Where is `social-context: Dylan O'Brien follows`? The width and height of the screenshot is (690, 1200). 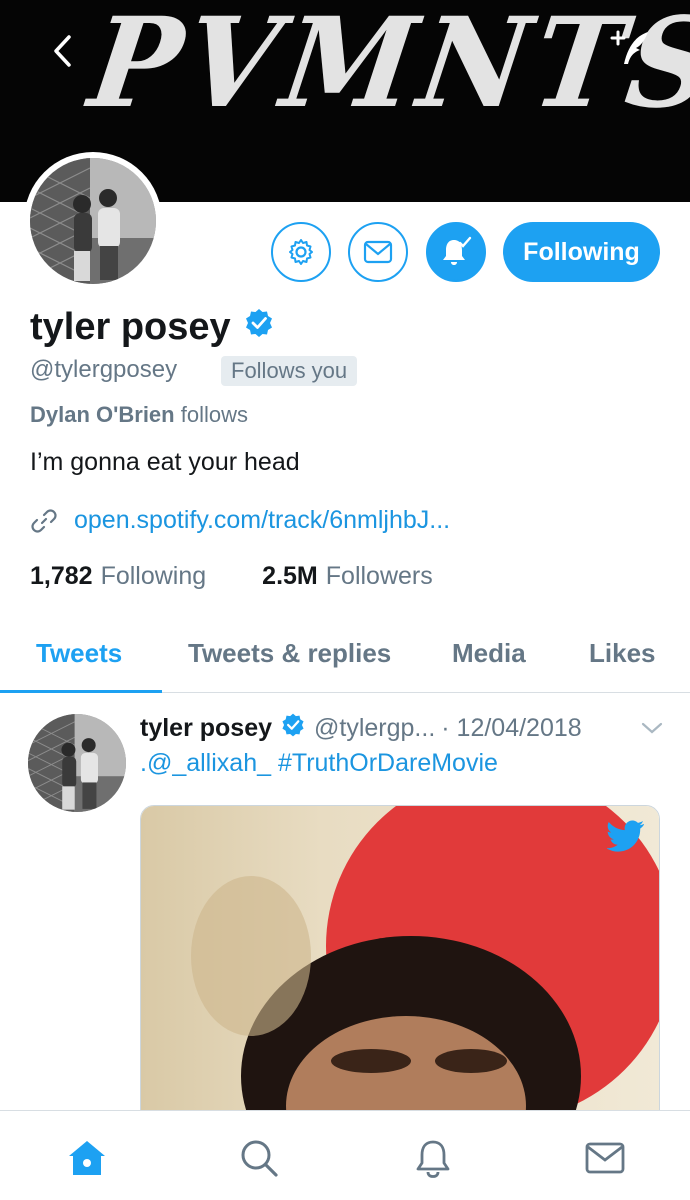
social-context: Dylan O'Brien follows is located at coordinates (139, 415).